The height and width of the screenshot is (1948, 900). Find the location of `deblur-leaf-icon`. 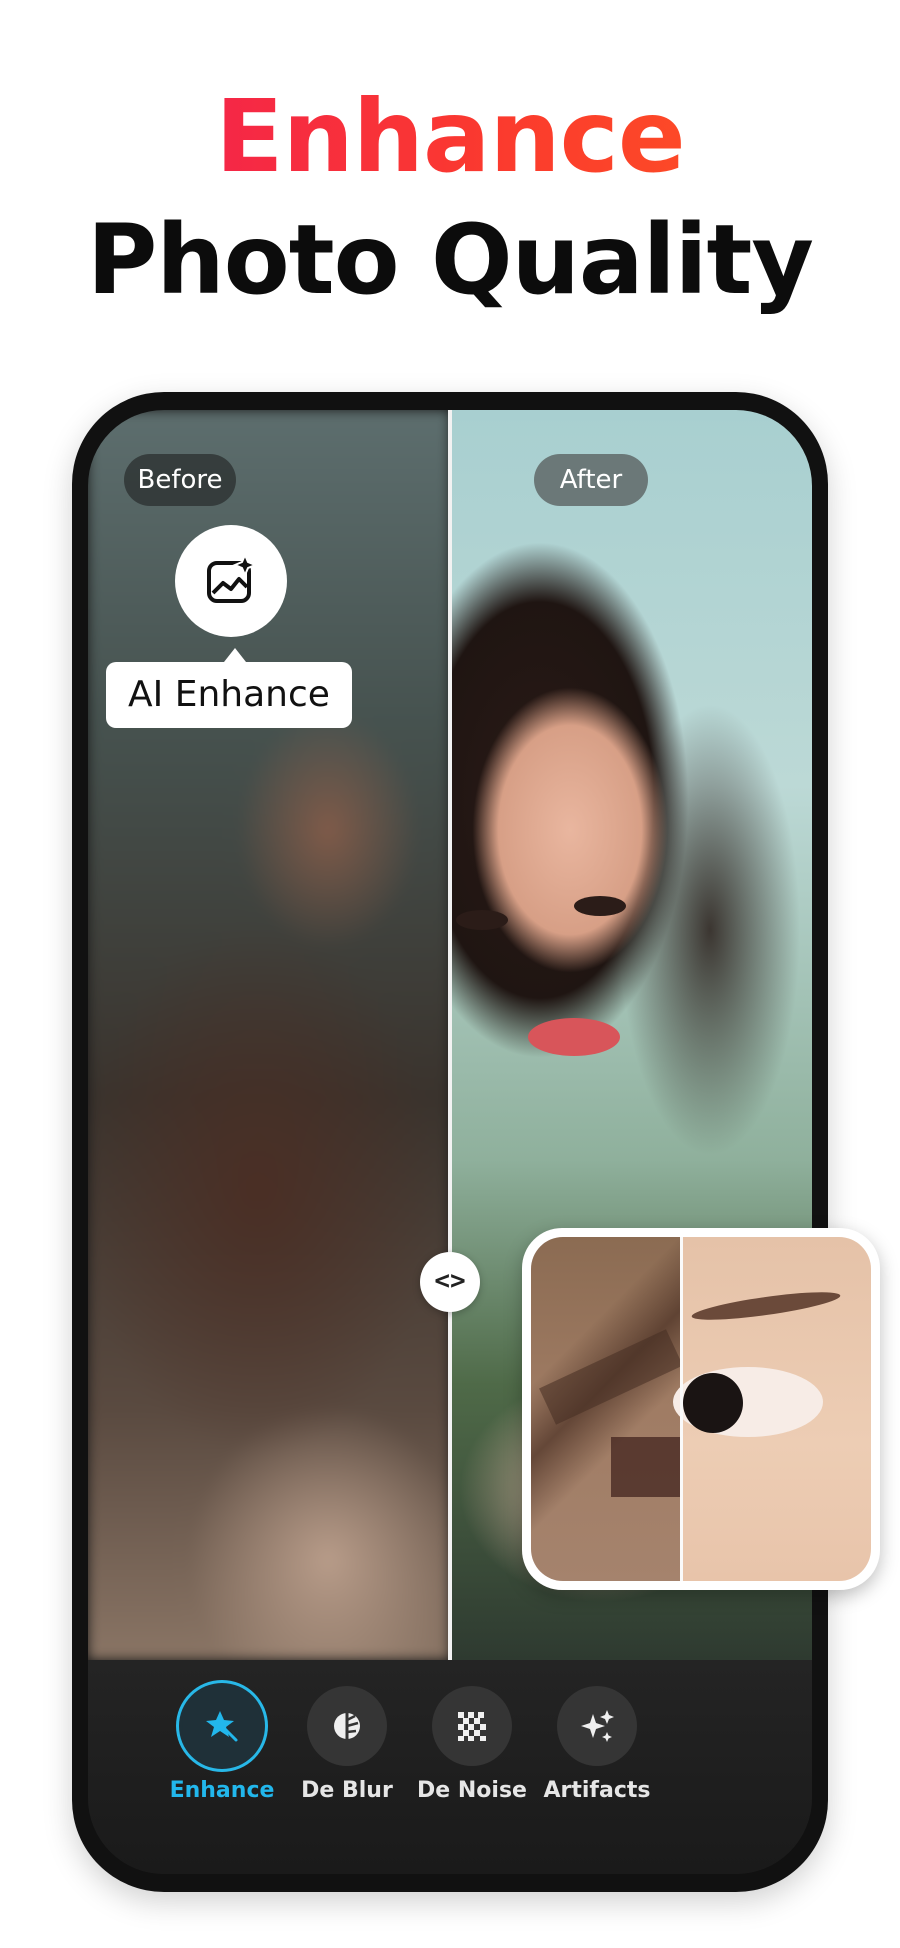

deblur-leaf-icon is located at coordinates (347, 1726).